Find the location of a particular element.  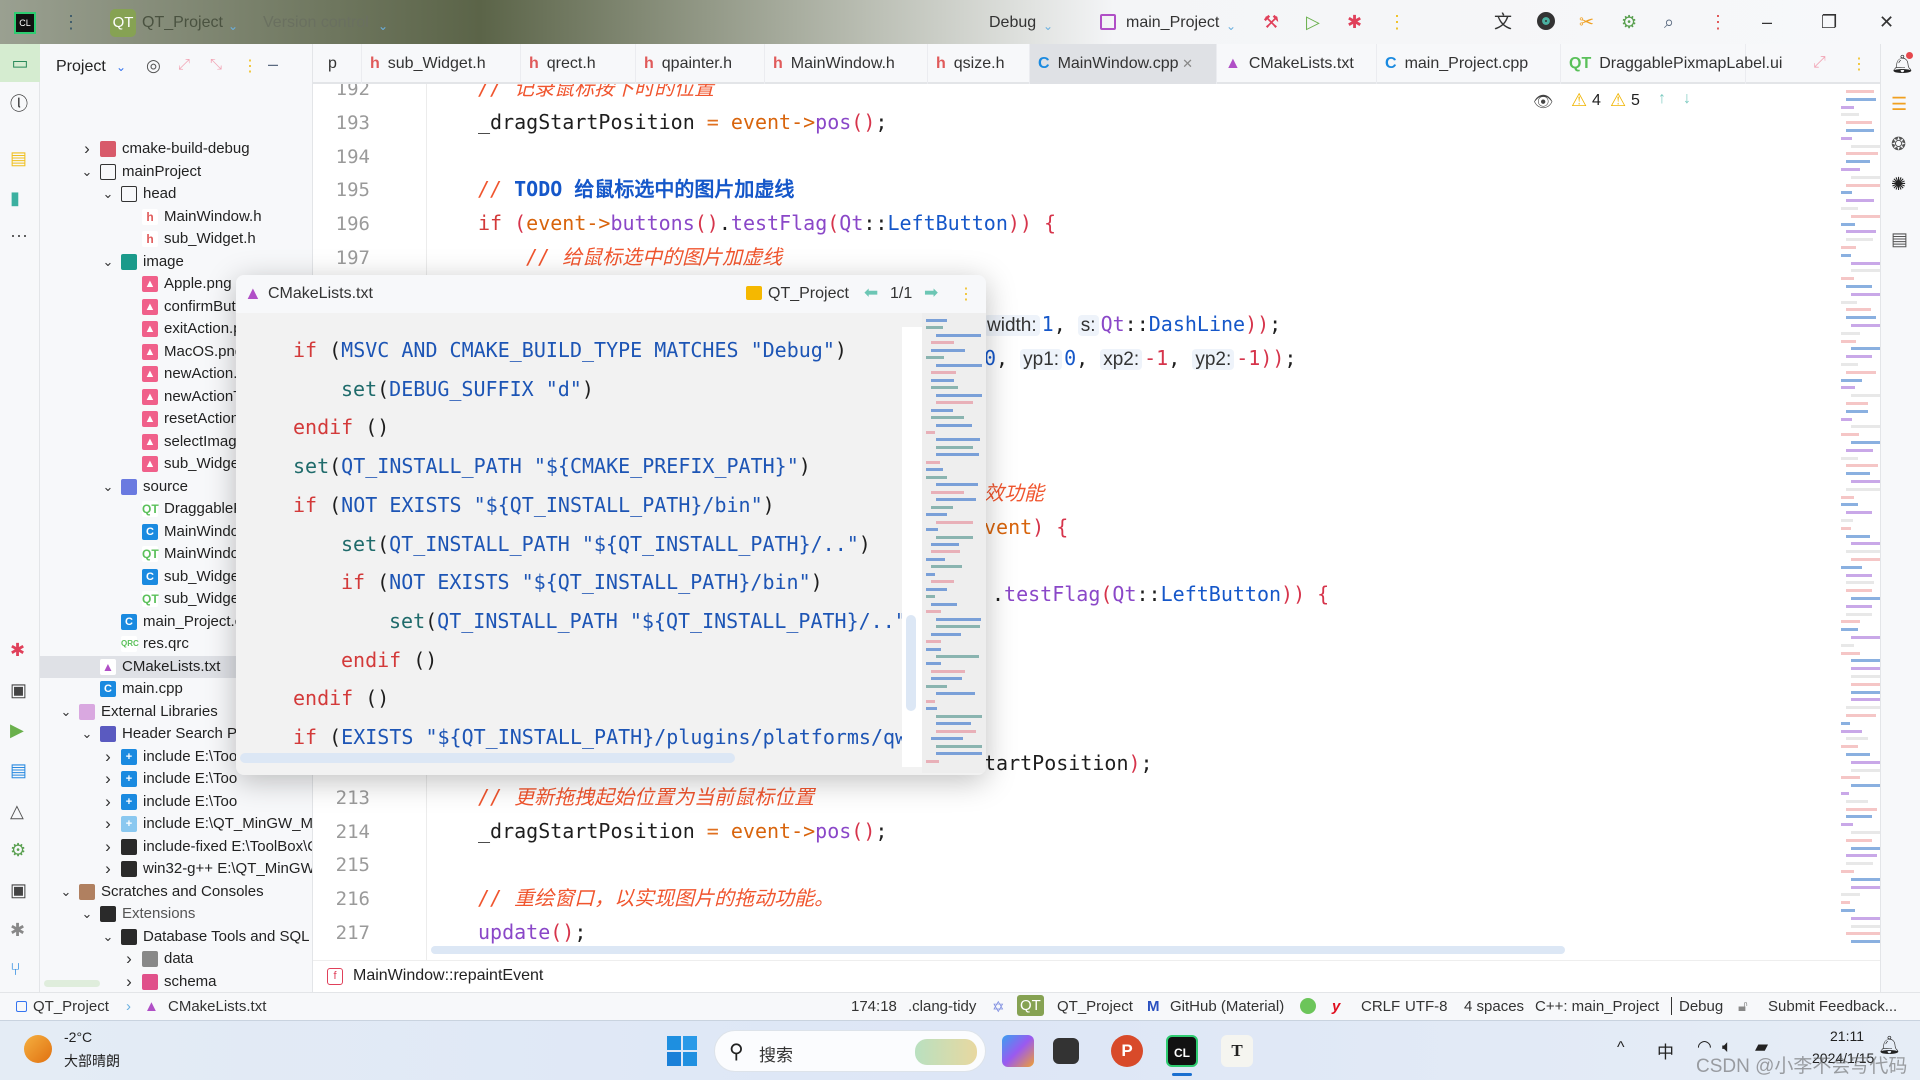

code-line-fragment: tartPosition); is located at coordinates (1068, 763).